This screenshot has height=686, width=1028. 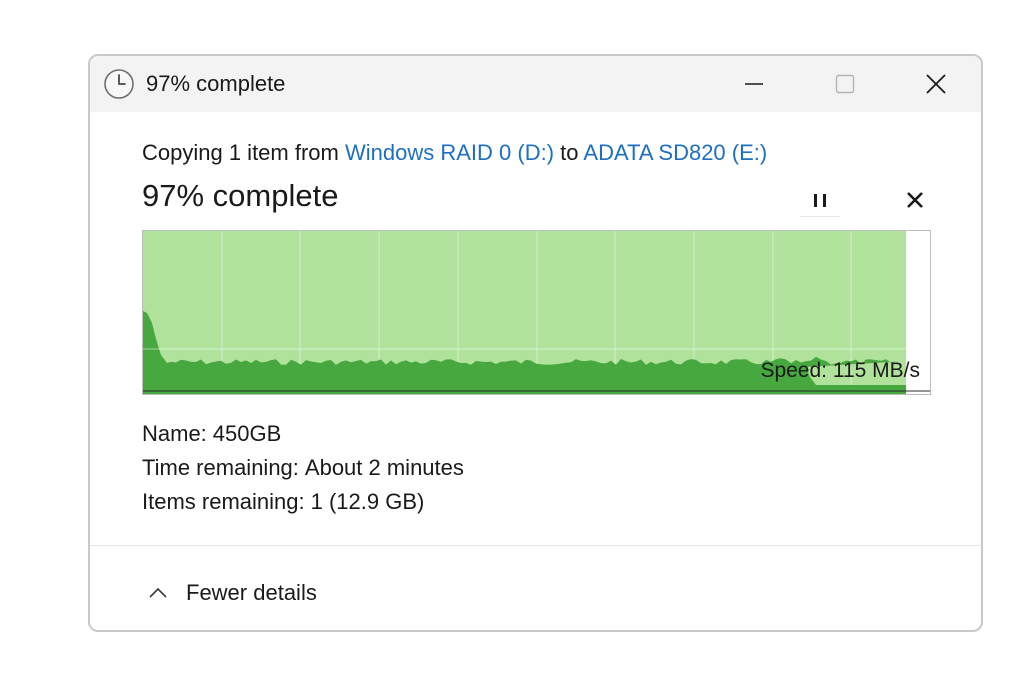 I want to click on pause-button, so click(x=820, y=200).